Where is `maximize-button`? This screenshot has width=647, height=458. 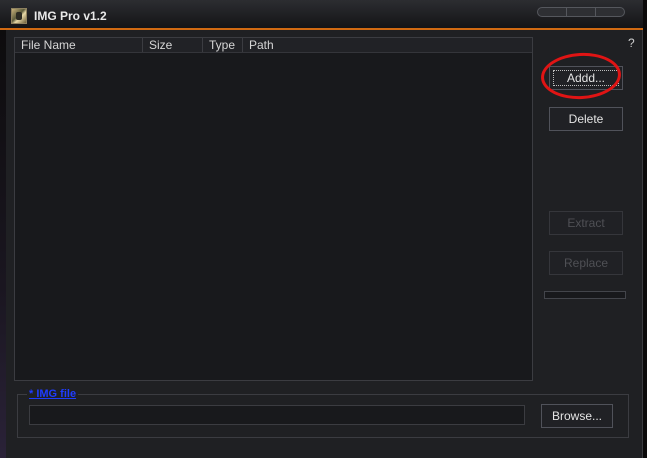 maximize-button is located at coordinates (581, 12).